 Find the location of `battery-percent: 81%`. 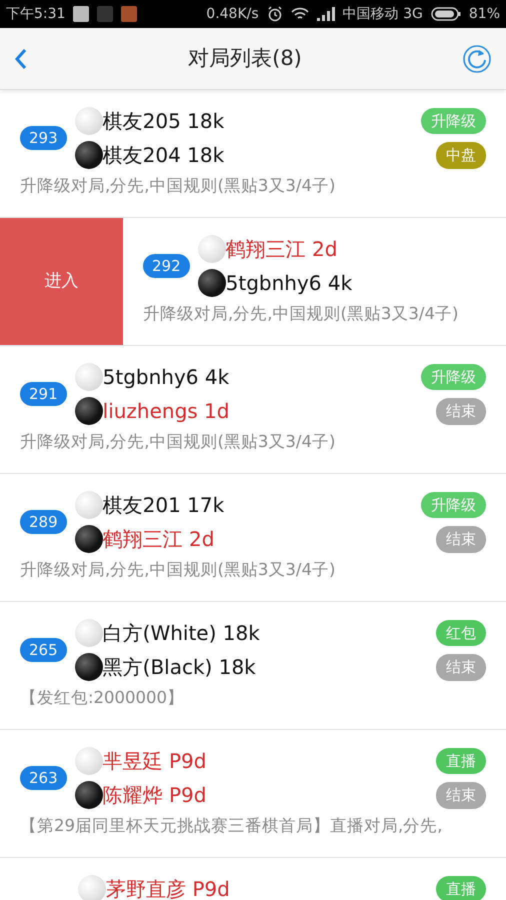

battery-percent: 81% is located at coordinates (484, 14).